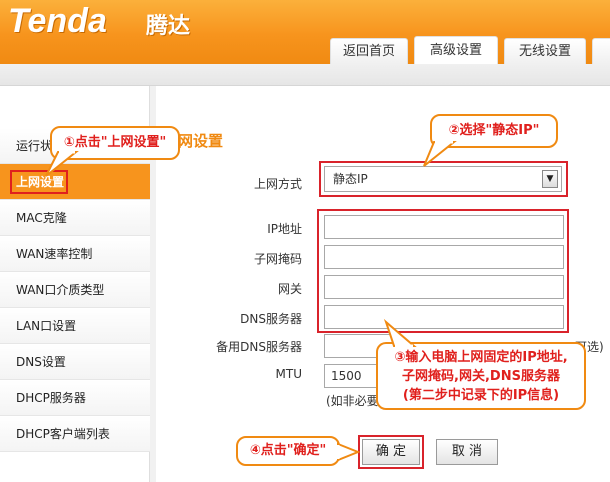 The image size is (610, 482). Describe the element at coordinates (456, 50) in the screenshot. I see `tab-advanced-settings: 高级设置` at that location.